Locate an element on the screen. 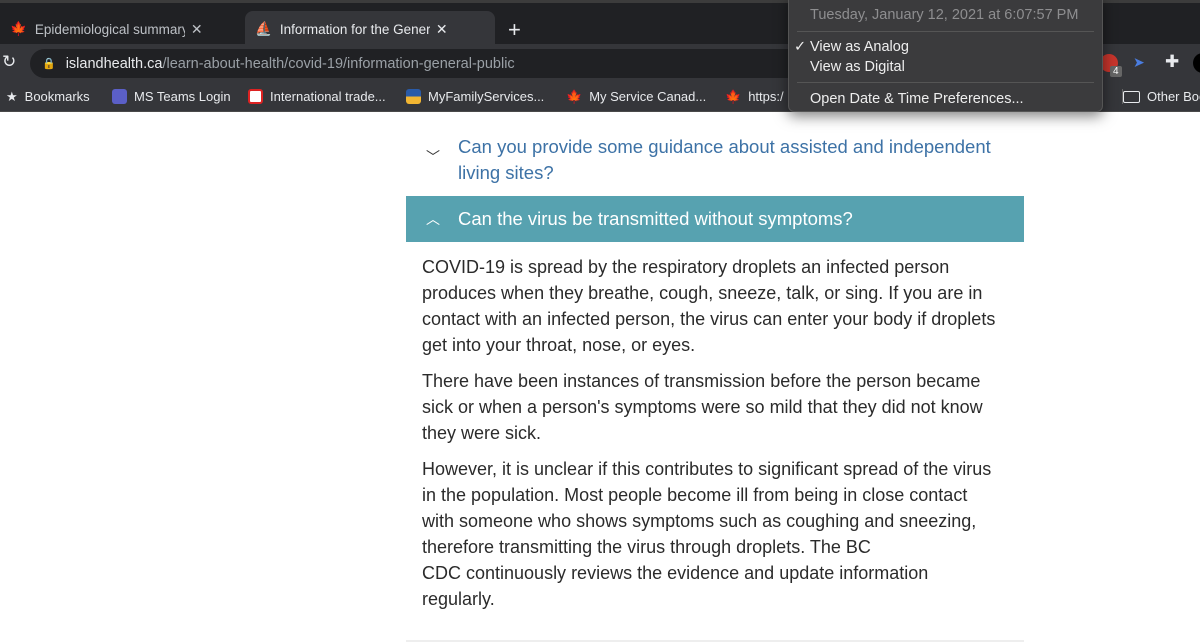 This screenshot has height=643, width=1200. divider is located at coordinates (715, 641).